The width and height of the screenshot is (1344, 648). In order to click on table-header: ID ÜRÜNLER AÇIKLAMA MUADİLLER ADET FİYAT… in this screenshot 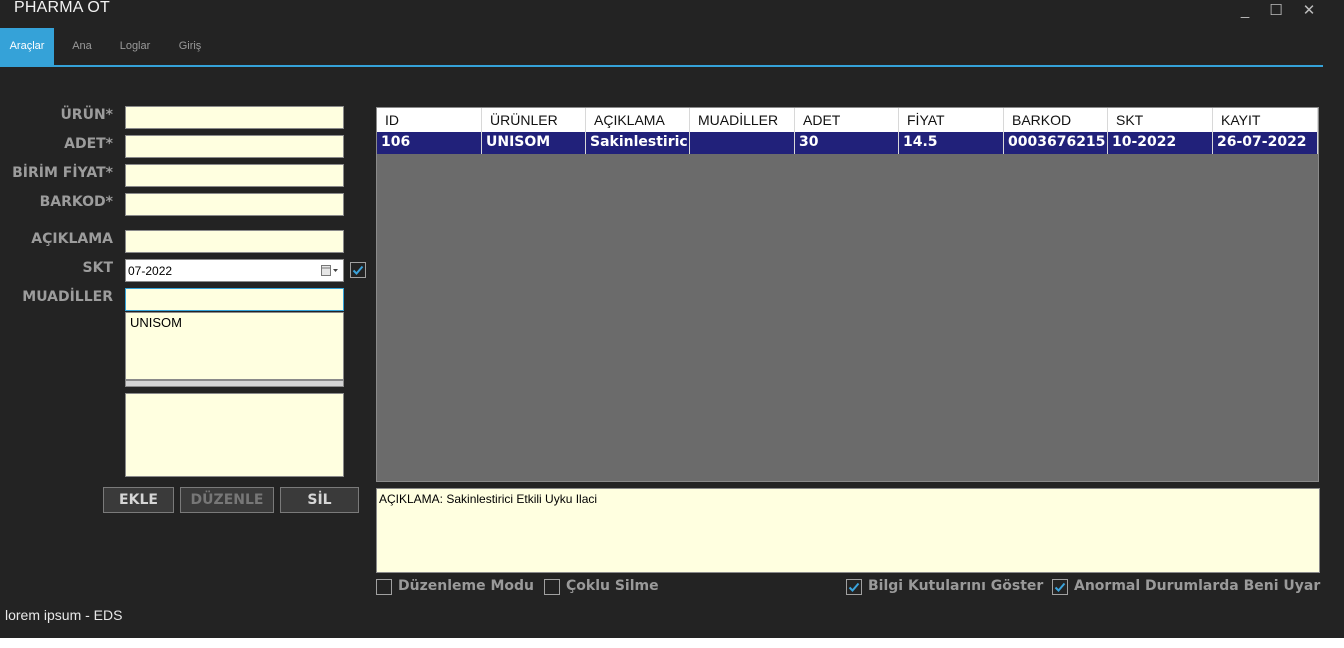, I will do `click(847, 120)`.